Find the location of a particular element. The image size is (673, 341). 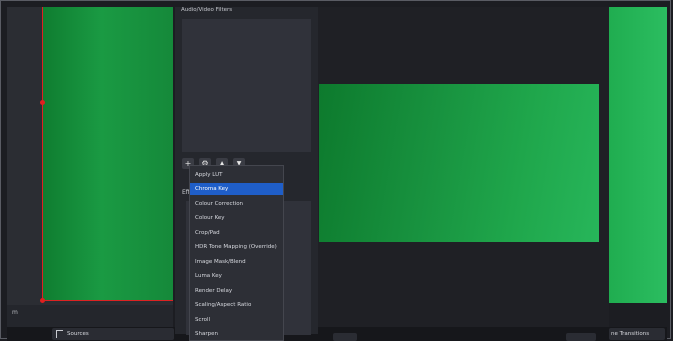

menu-item: Crop/Pad is located at coordinates (236, 233).